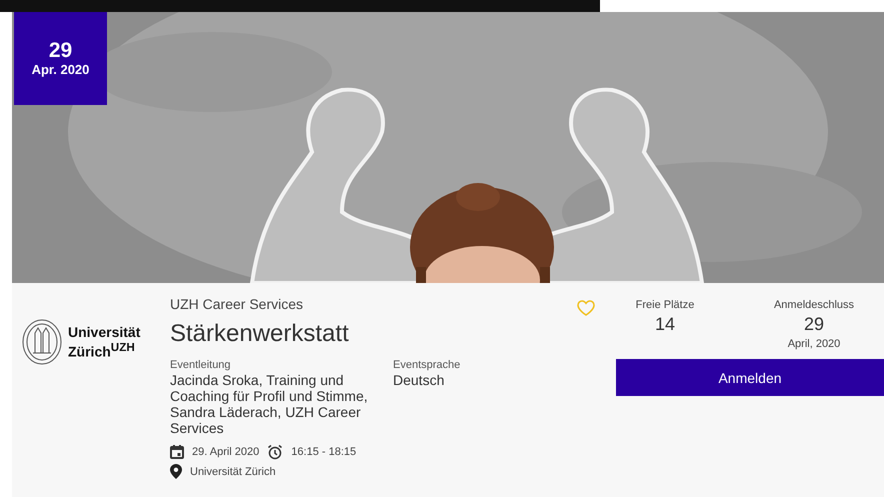 The width and height of the screenshot is (884, 497). What do you see at coordinates (104, 332) in the screenshot?
I see `logo-text: Universität` at bounding box center [104, 332].